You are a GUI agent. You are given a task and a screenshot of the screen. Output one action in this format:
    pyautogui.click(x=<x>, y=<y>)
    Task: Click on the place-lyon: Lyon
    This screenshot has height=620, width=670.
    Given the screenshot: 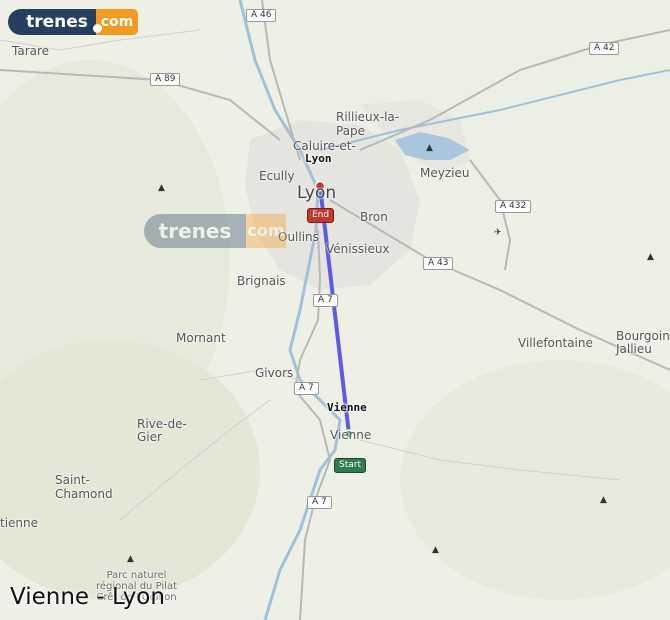 What is the action you would take?
    pyautogui.click(x=317, y=193)
    